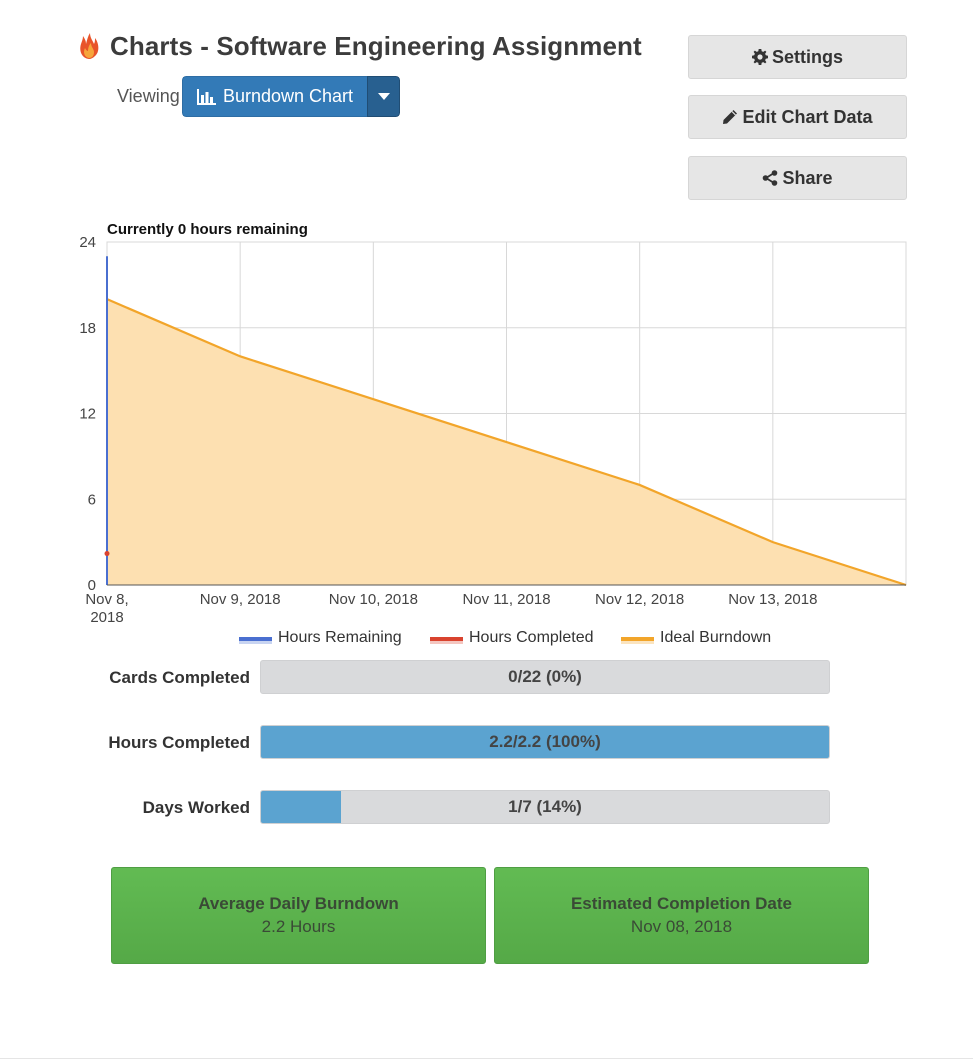 The image size is (973, 1063). I want to click on x-tick-label: Nov 11, 2018, so click(506, 599).